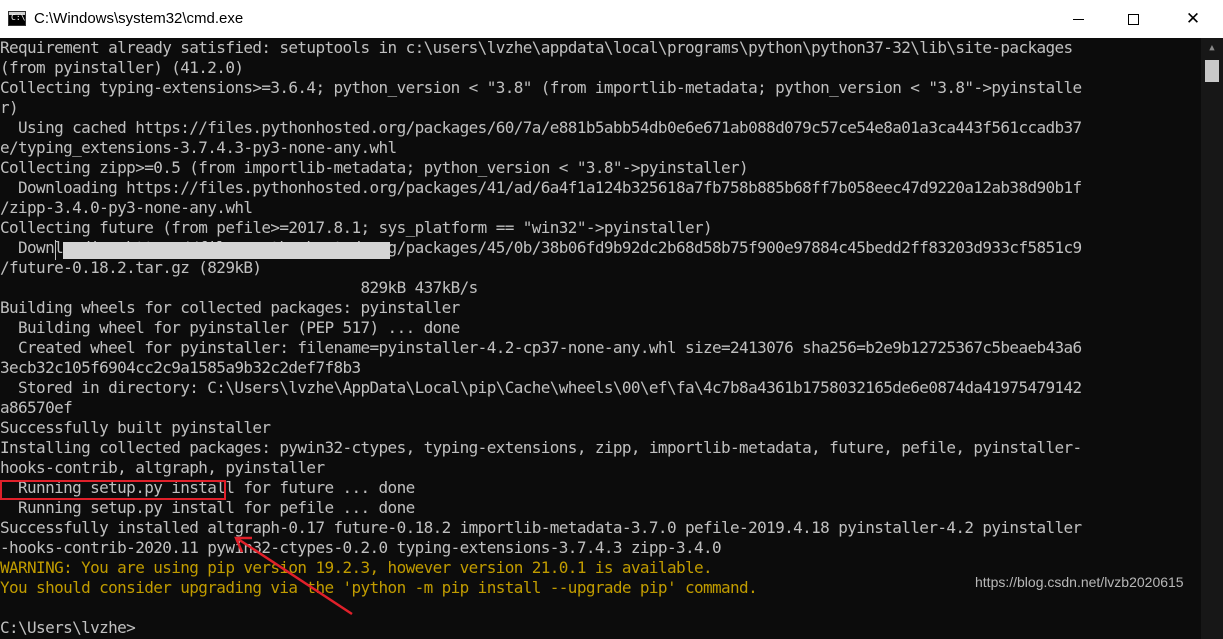  What do you see at coordinates (1212, 71) in the screenshot?
I see `scrollbar-thumb` at bounding box center [1212, 71].